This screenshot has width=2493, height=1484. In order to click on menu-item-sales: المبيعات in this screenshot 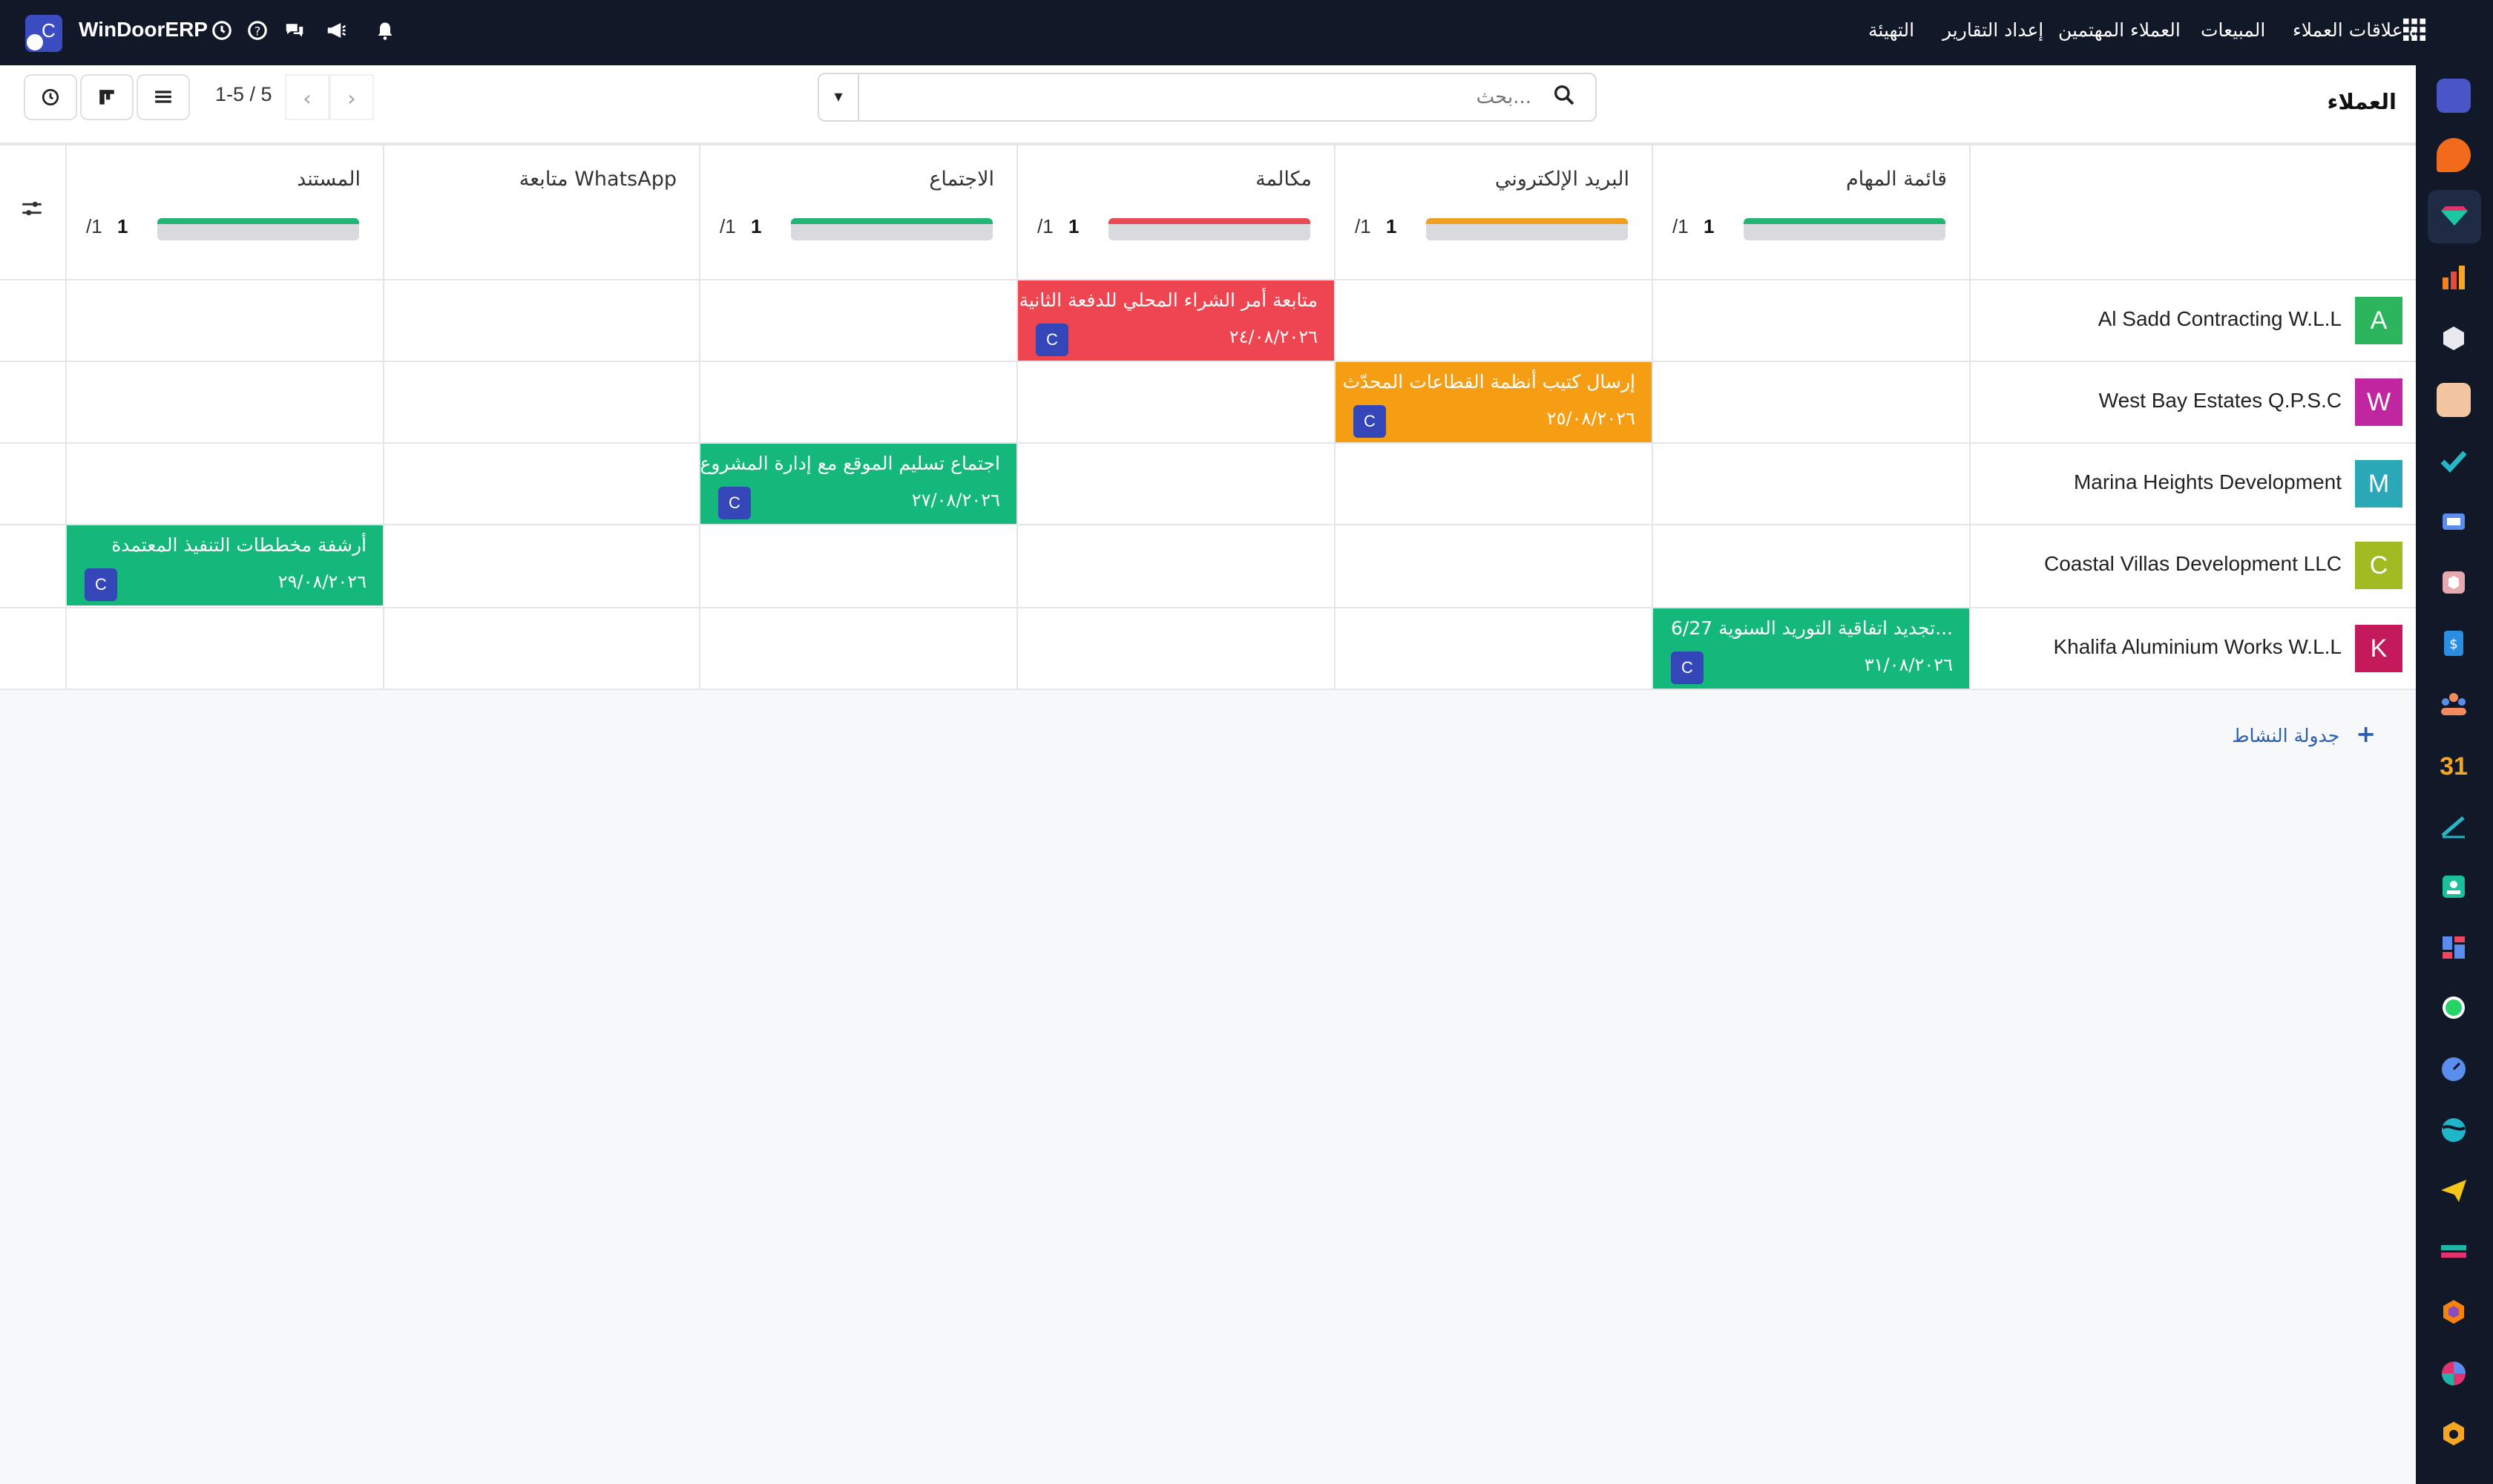, I will do `click(2233, 30)`.